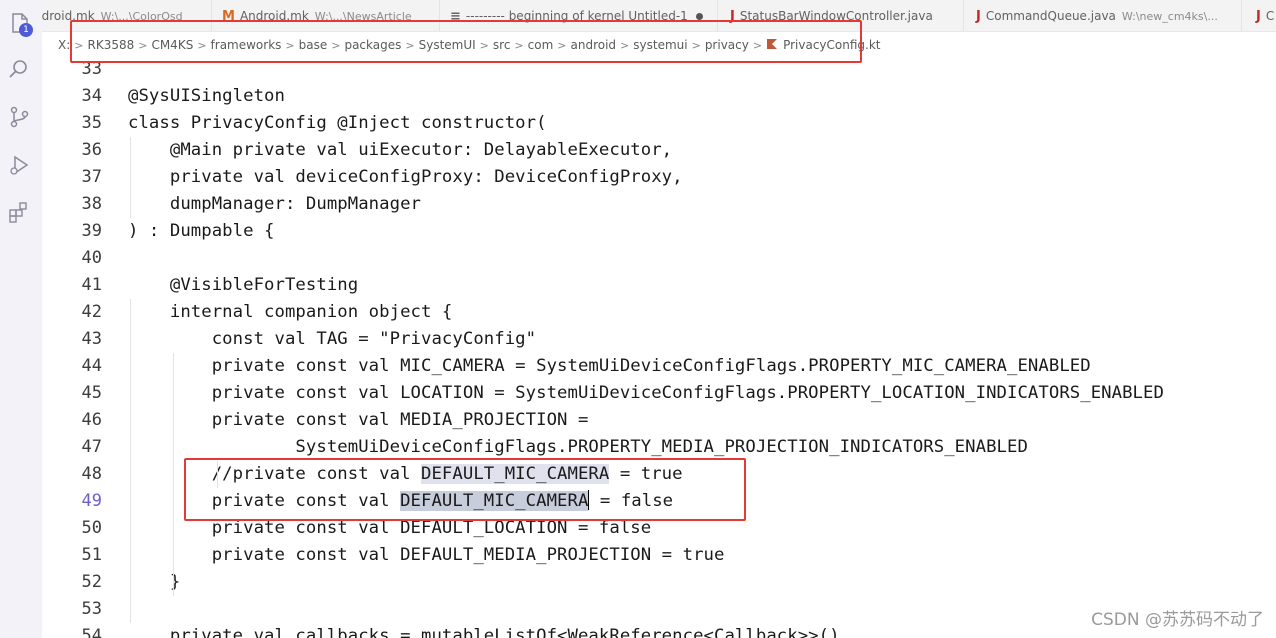 This screenshot has height=638, width=1276. I want to click on line-number: 39, so click(91, 231).